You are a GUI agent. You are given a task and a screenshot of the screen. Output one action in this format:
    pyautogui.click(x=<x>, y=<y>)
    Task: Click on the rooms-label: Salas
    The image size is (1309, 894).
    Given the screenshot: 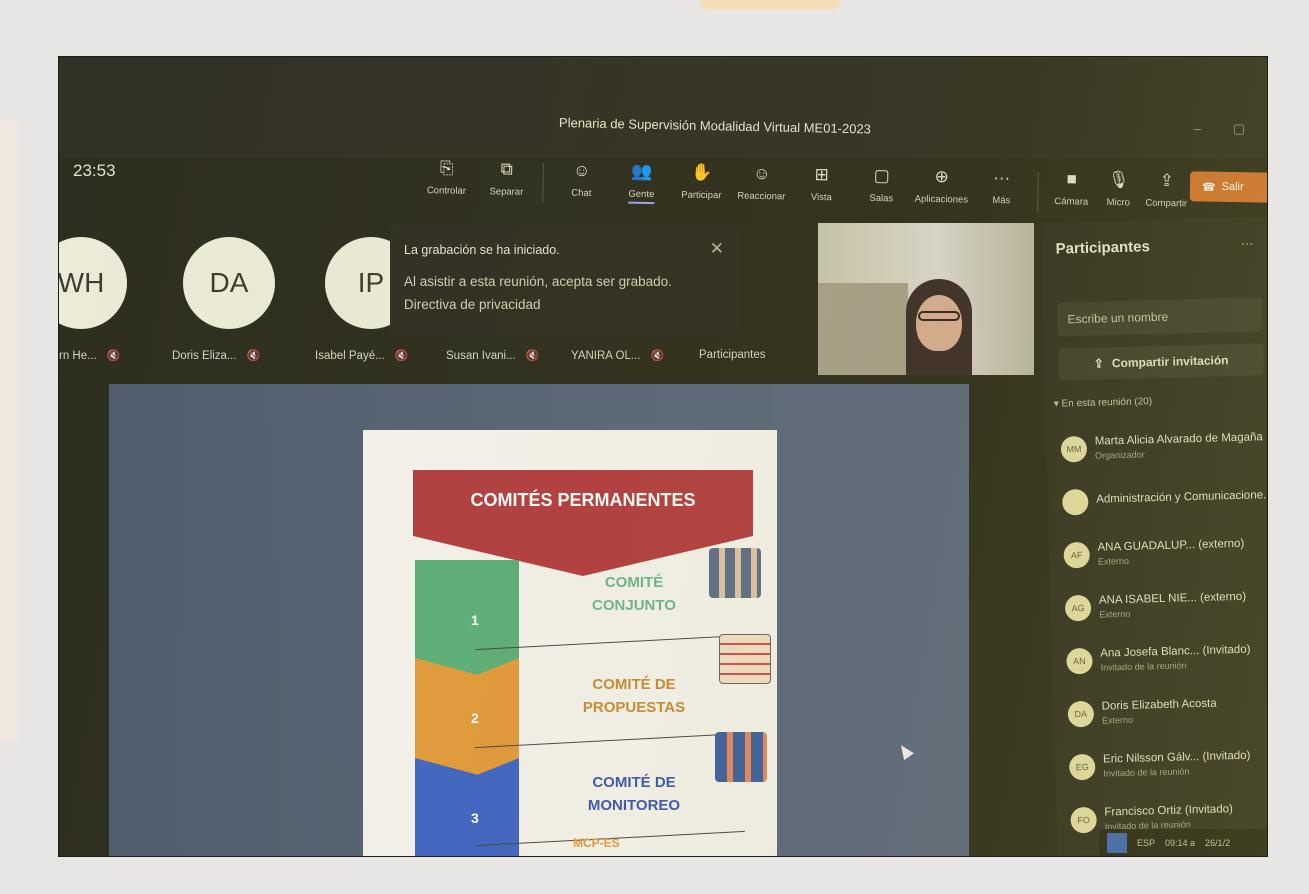 What is the action you would take?
    pyautogui.click(x=881, y=198)
    